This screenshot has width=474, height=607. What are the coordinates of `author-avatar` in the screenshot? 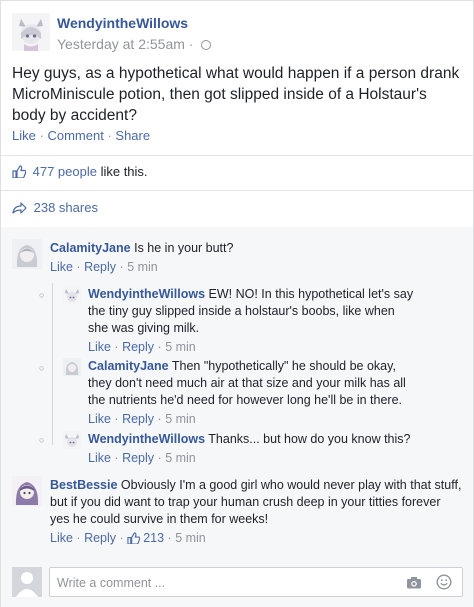 It's located at (31, 32).